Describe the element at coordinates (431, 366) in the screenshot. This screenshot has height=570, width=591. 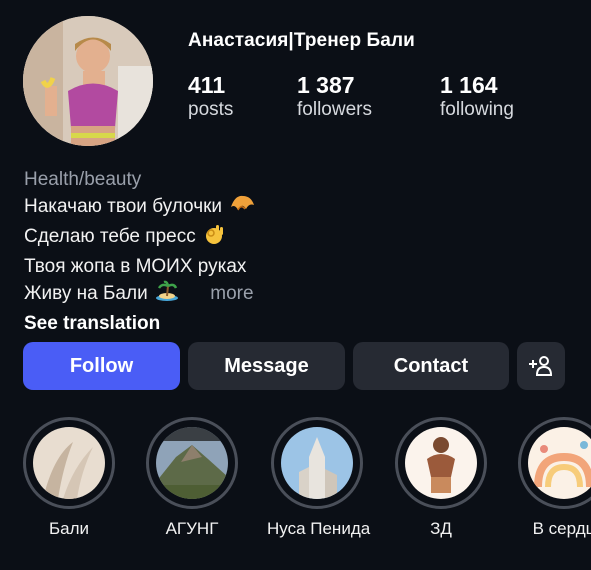
I see `contact-button: Contact` at that location.